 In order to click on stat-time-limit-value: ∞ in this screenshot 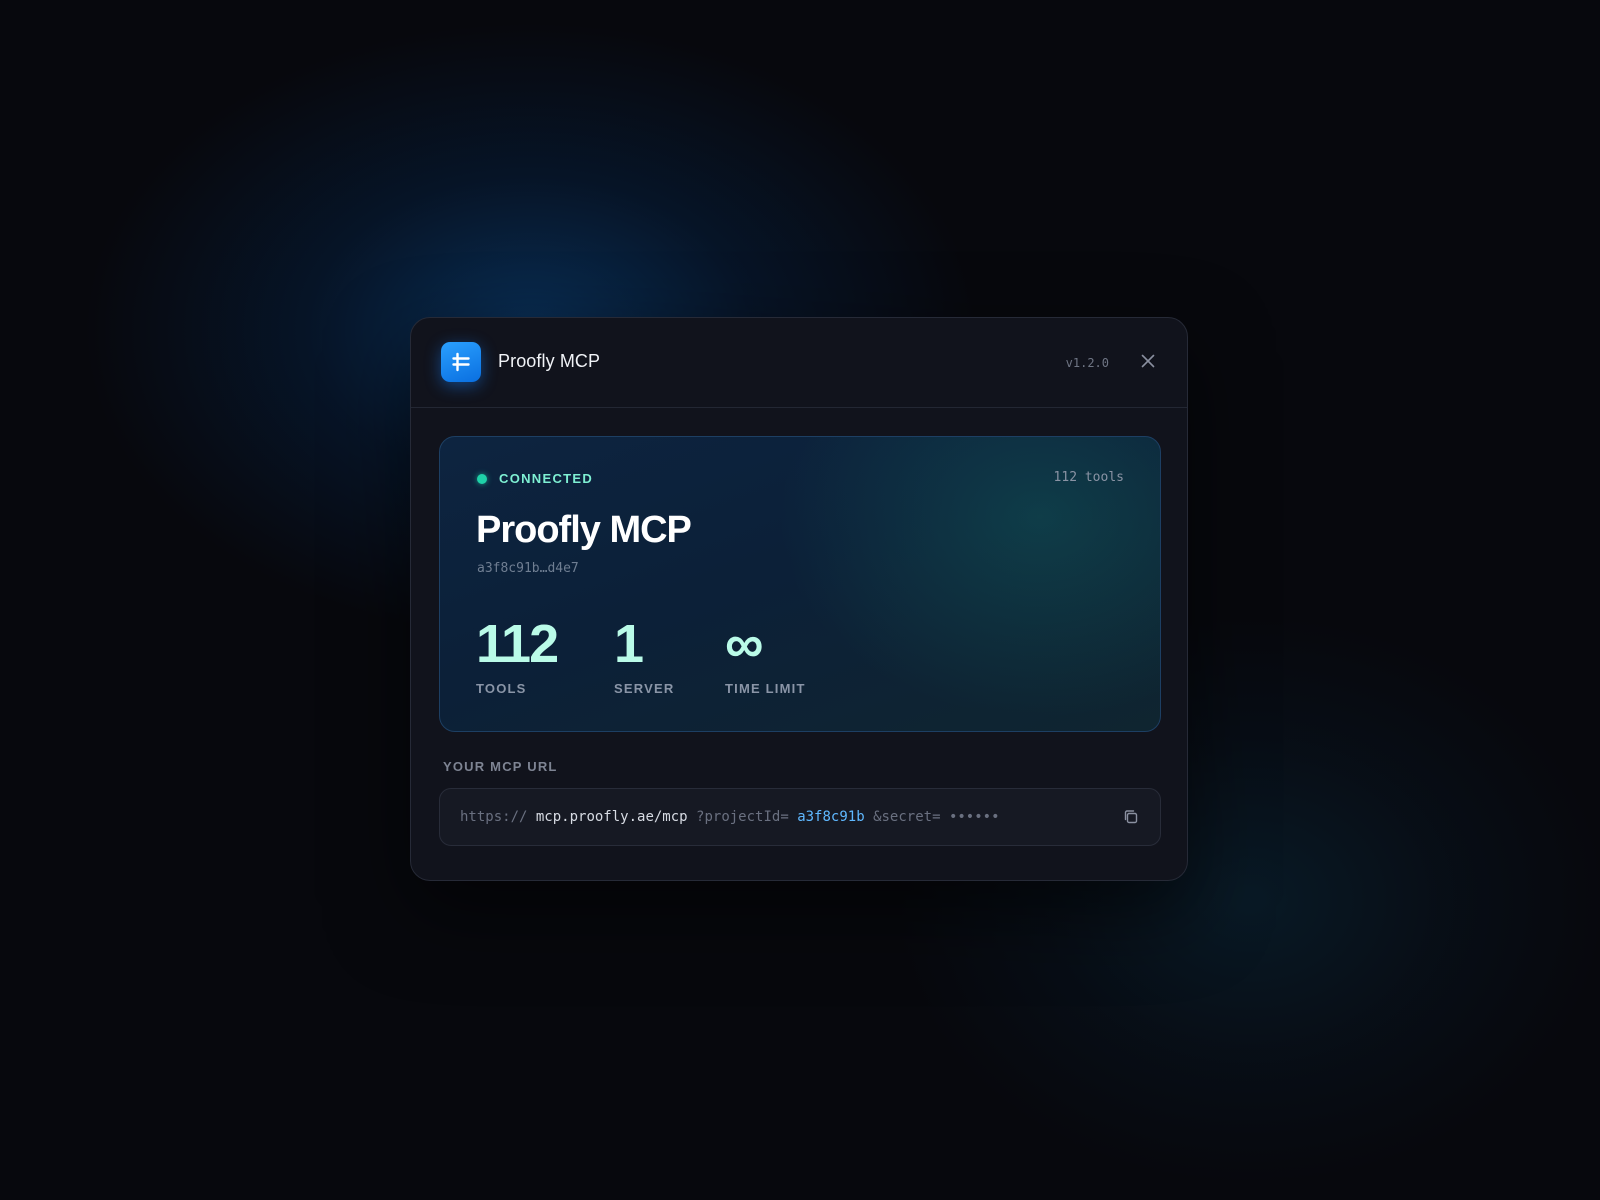, I will do `click(744, 644)`.